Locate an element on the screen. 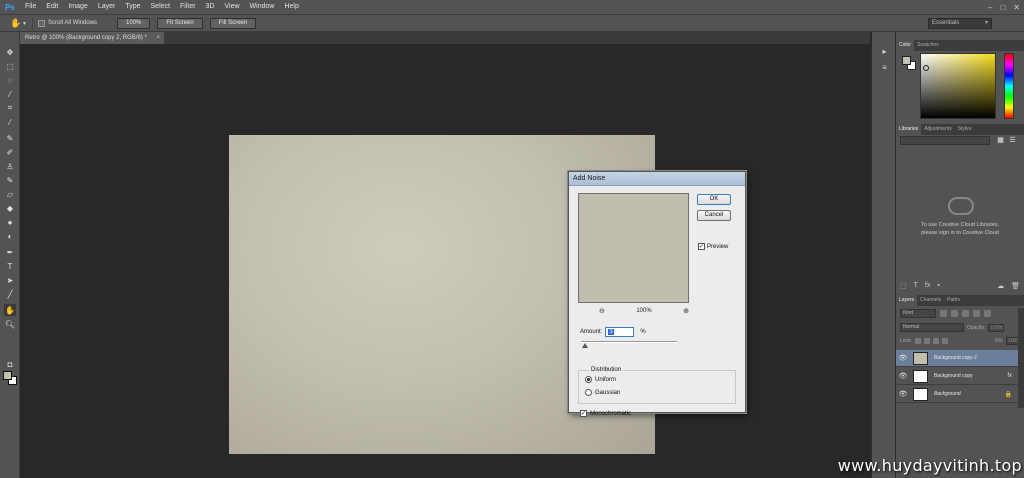 Image resolution: width=1024 pixels, height=478 pixels. color-picker-cursor is located at coordinates (926, 68).